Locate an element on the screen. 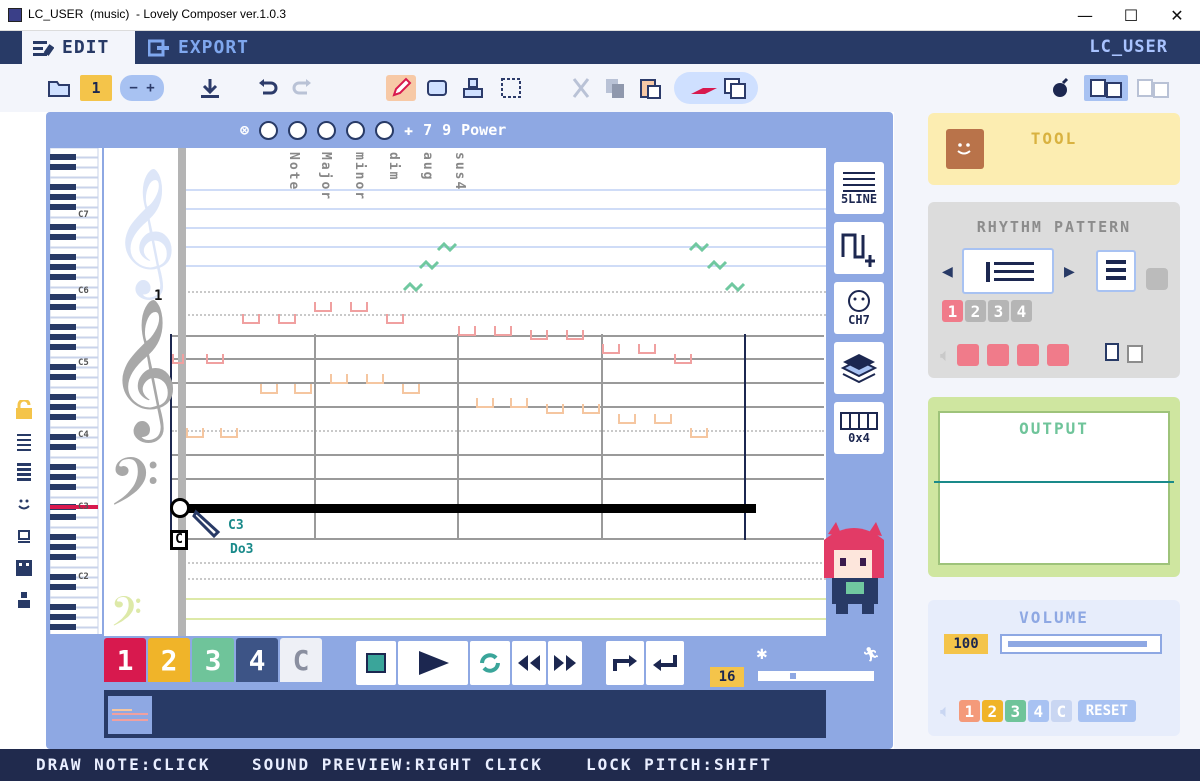 The height and width of the screenshot is (781, 1200). volume-track-4: 4 is located at coordinates (1038, 711).